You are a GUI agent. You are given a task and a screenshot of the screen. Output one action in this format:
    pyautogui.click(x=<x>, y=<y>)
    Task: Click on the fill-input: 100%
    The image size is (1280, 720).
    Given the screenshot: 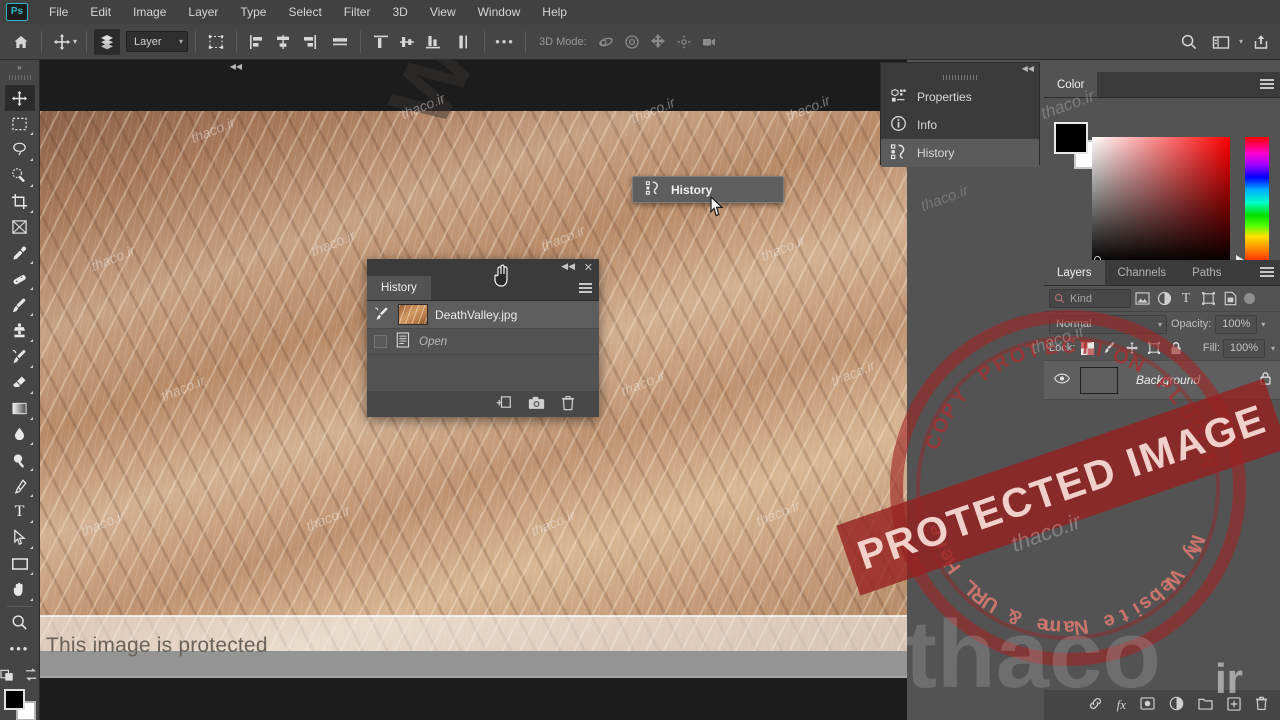 What is the action you would take?
    pyautogui.click(x=1243, y=348)
    